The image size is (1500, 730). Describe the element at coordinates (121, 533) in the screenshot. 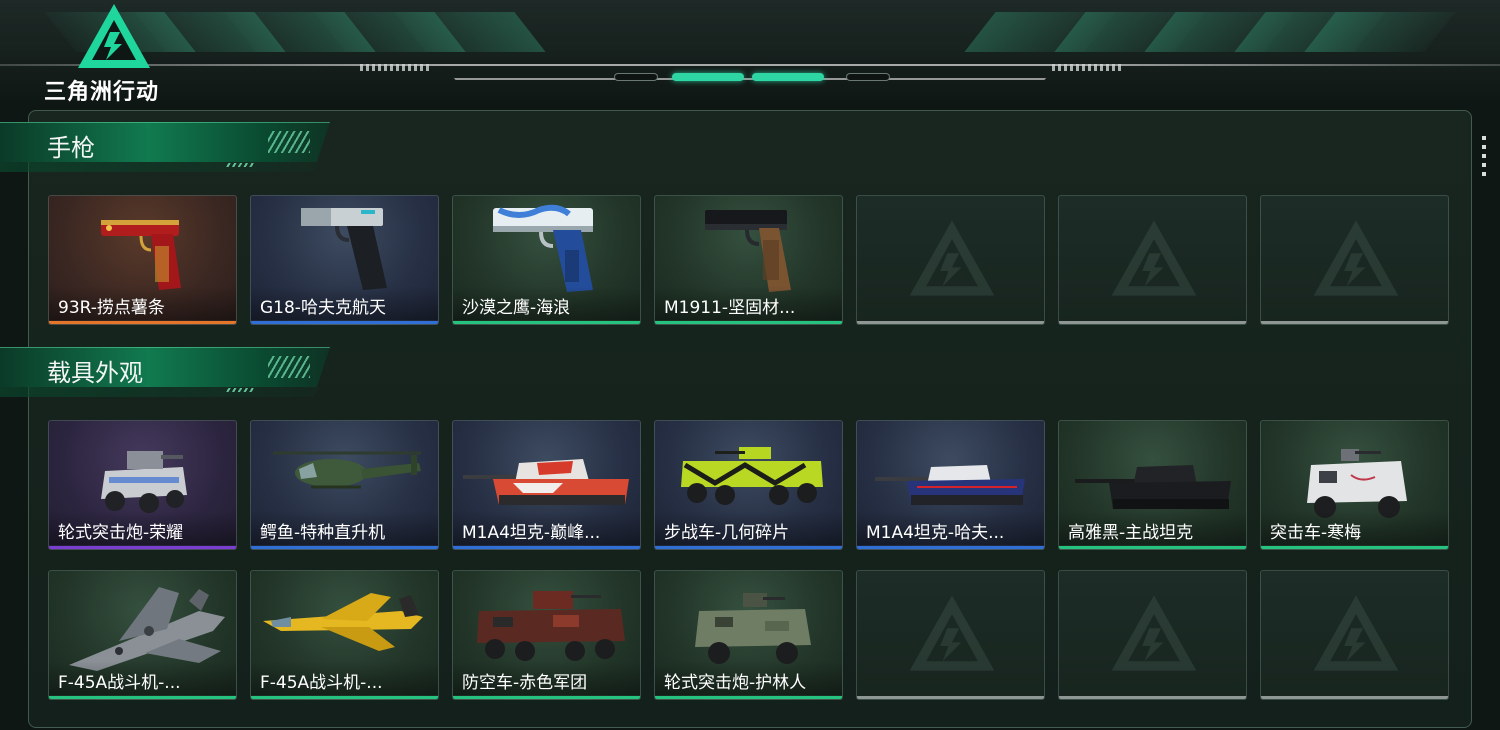

I see `item-name: 轮式突击炮-荣耀` at that location.